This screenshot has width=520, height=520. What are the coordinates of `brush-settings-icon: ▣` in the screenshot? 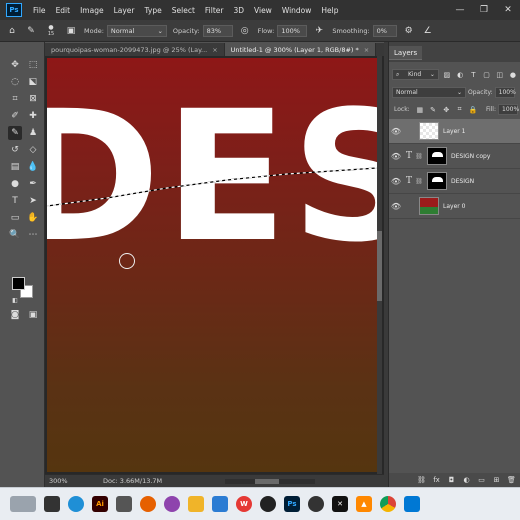 It's located at (71, 31).